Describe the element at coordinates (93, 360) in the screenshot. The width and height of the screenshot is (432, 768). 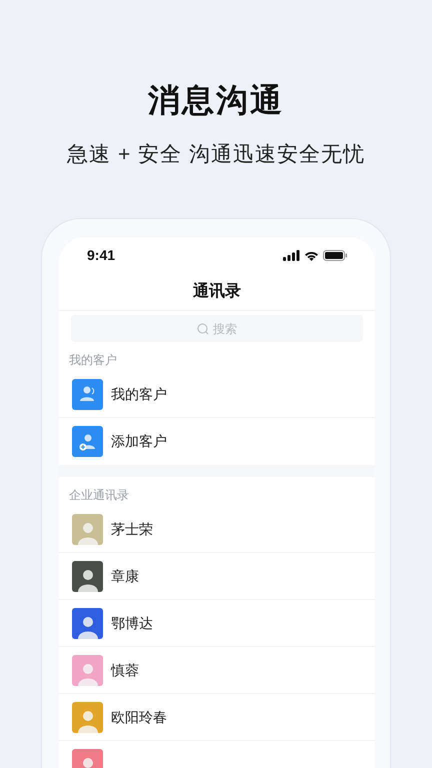
I see `section-label: 我的客户` at that location.